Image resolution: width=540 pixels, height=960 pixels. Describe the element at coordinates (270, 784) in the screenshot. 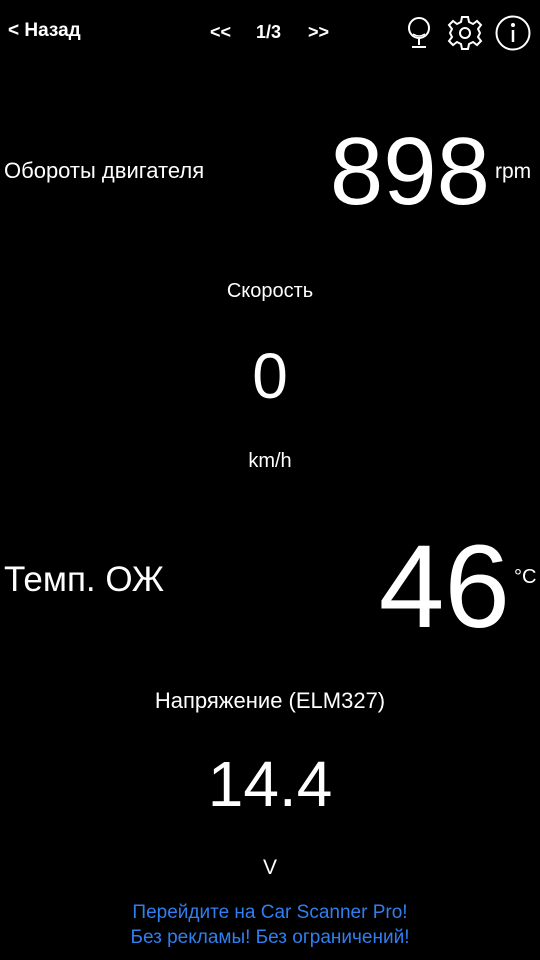

I see `voltage-value: 14.4` at that location.